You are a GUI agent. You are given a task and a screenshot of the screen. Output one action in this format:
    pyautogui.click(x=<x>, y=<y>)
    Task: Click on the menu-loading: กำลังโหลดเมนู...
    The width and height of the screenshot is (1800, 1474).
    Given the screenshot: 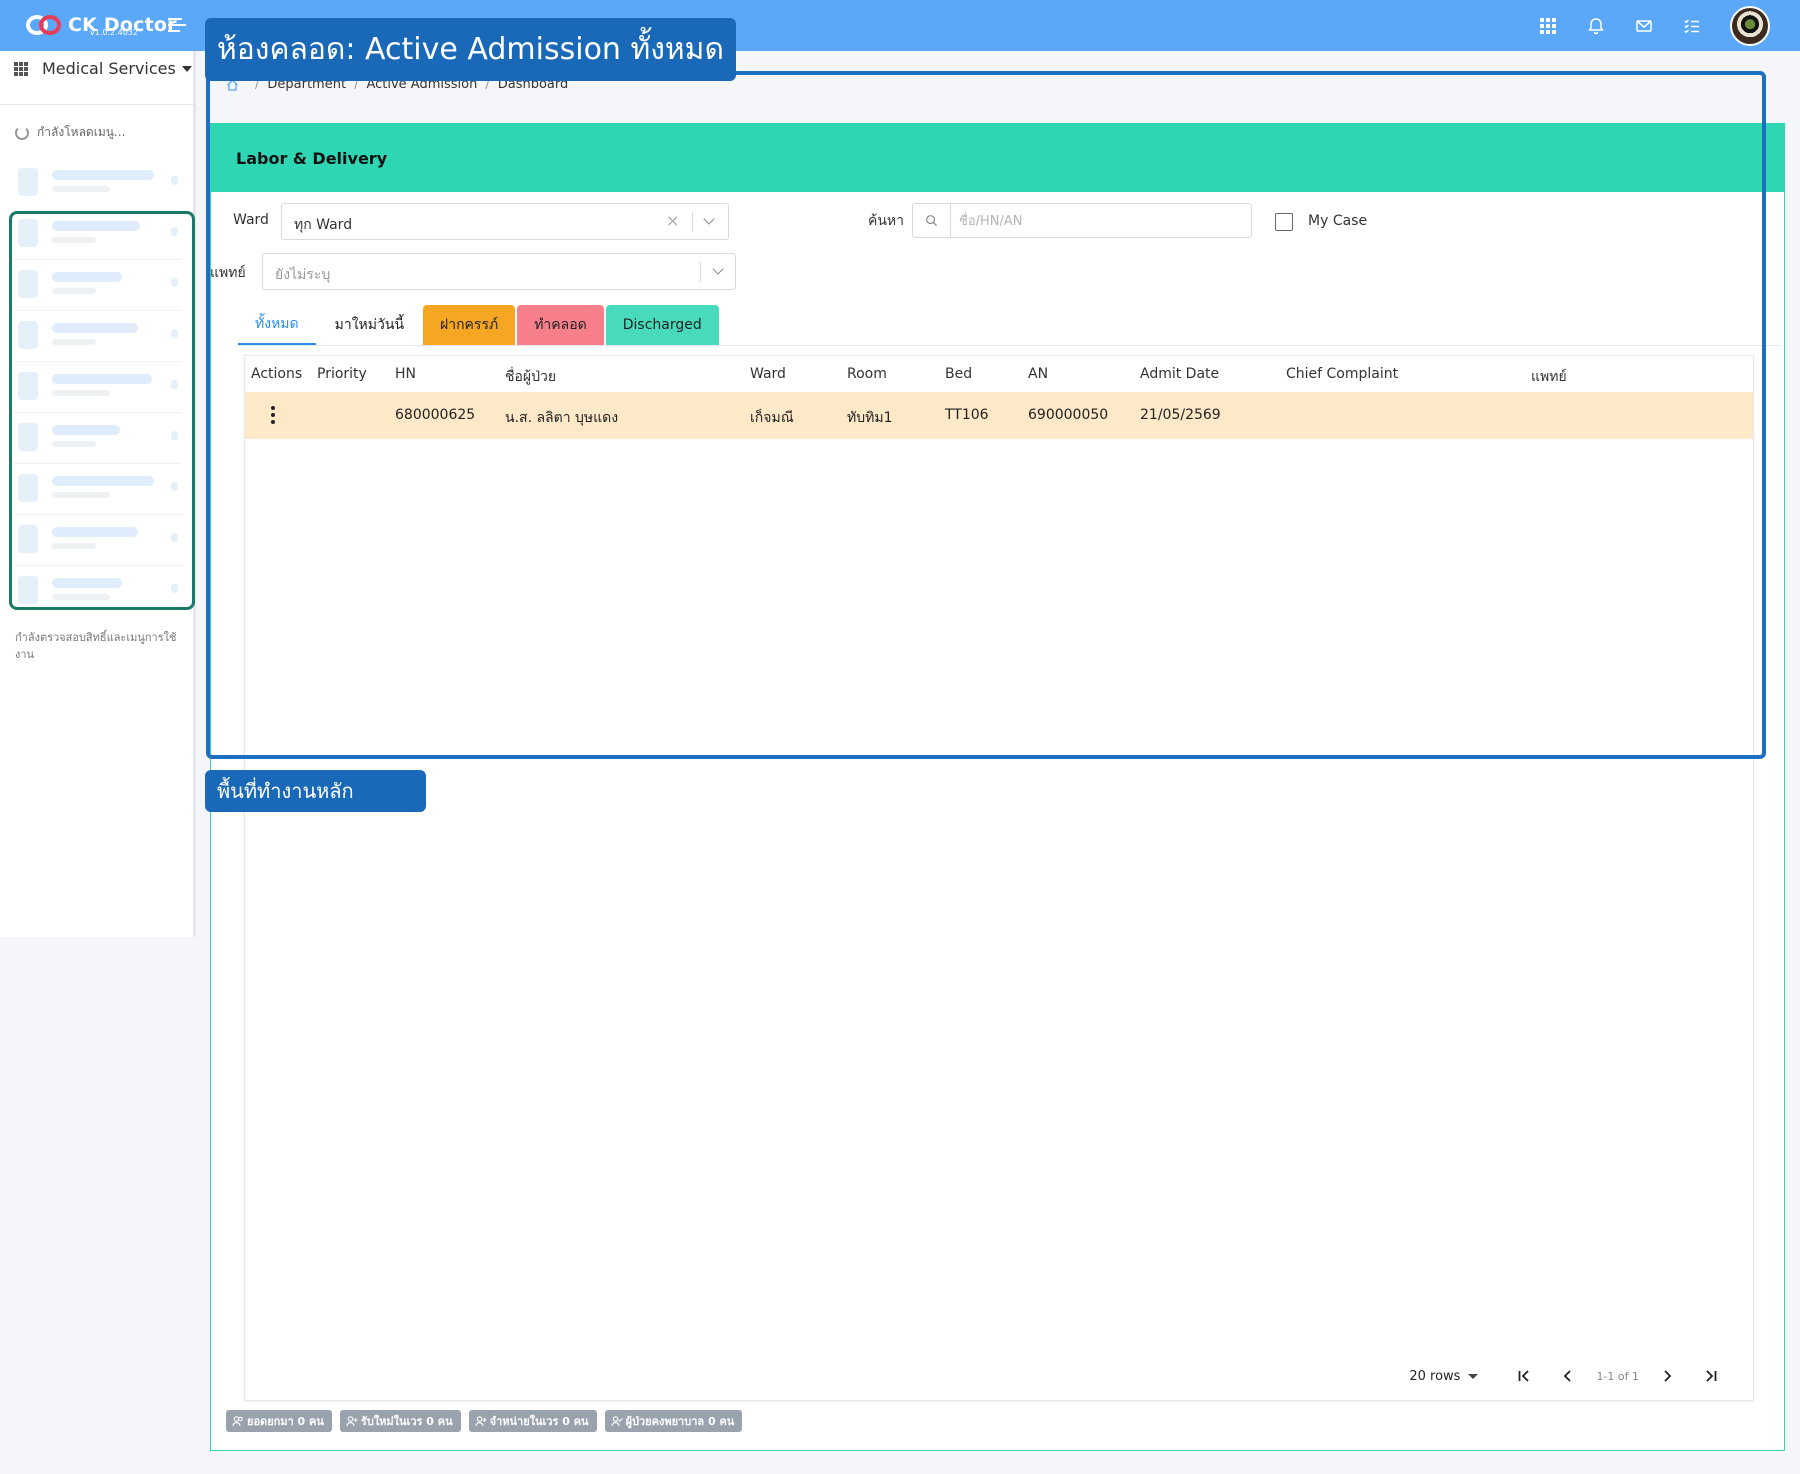 What is the action you would take?
    pyautogui.click(x=70, y=132)
    